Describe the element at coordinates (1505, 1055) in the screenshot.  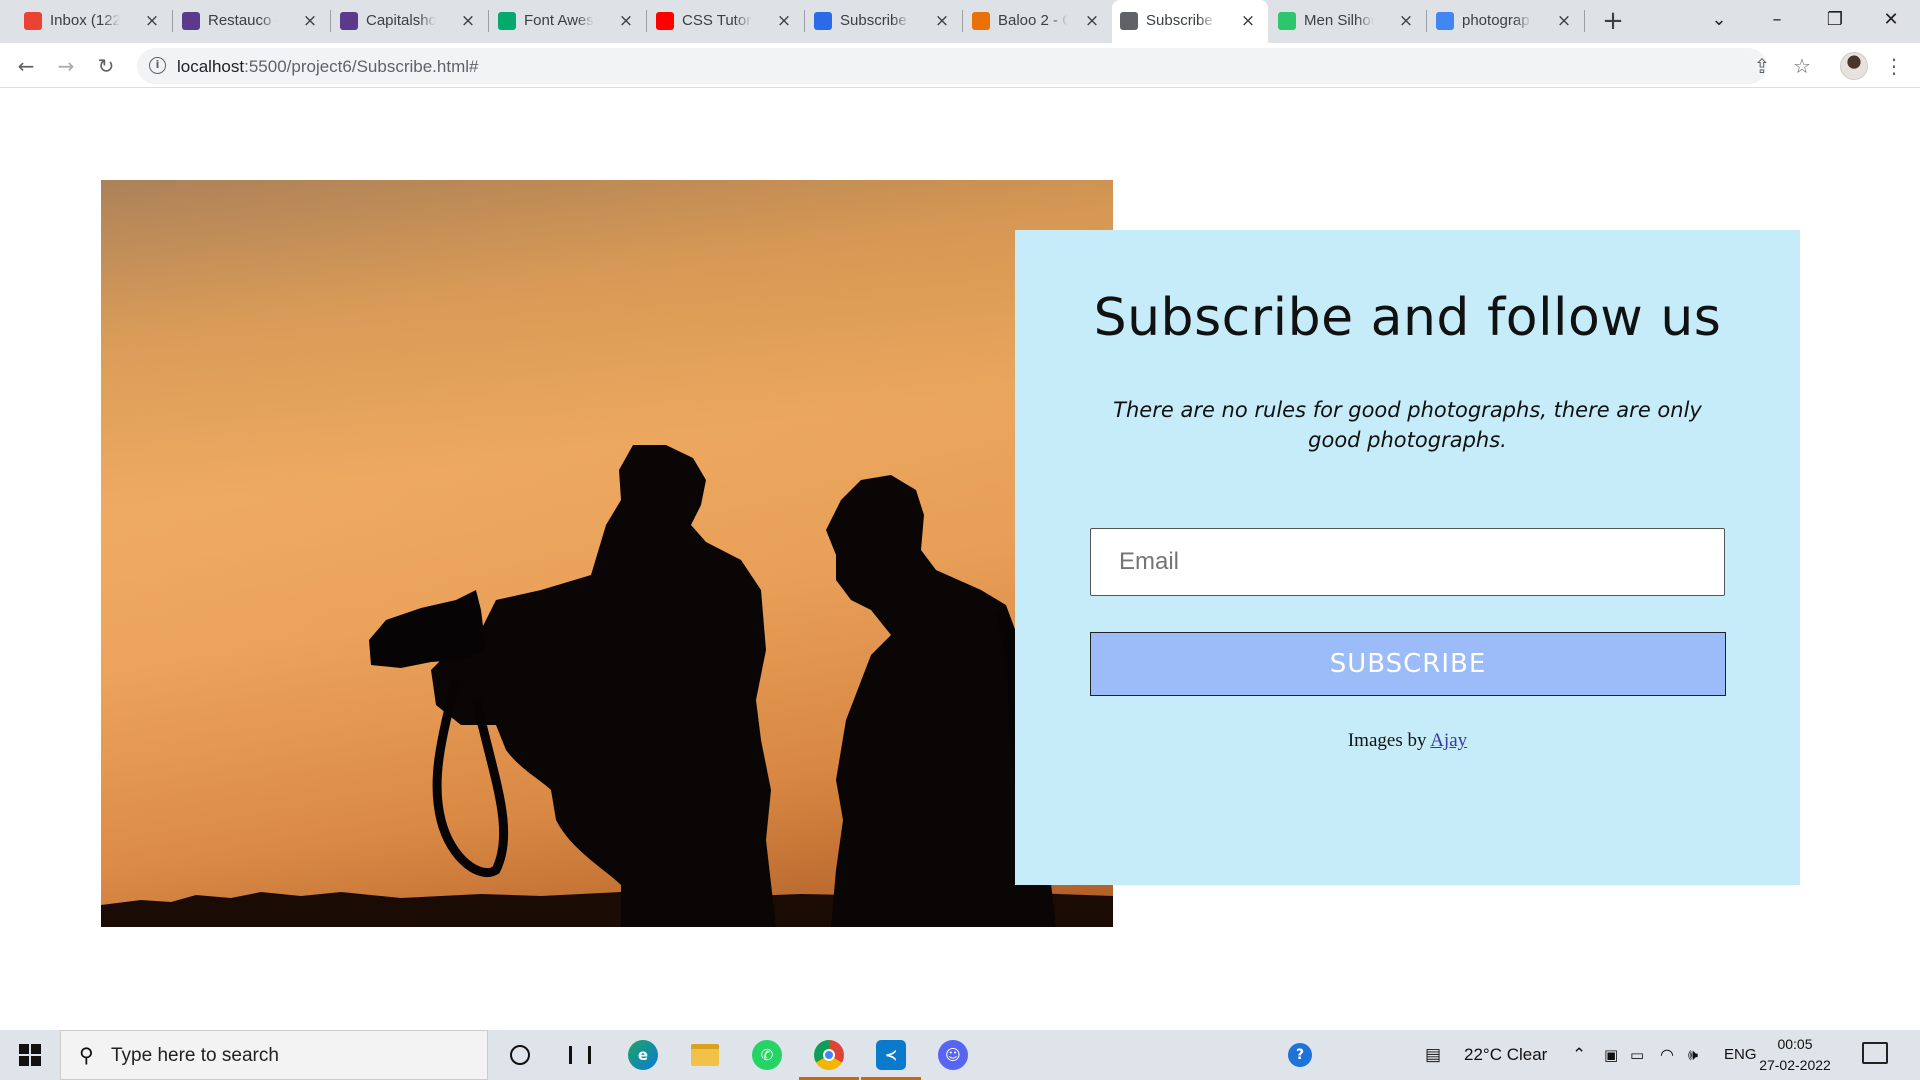
I see `weather-text: 22°C Clear` at that location.